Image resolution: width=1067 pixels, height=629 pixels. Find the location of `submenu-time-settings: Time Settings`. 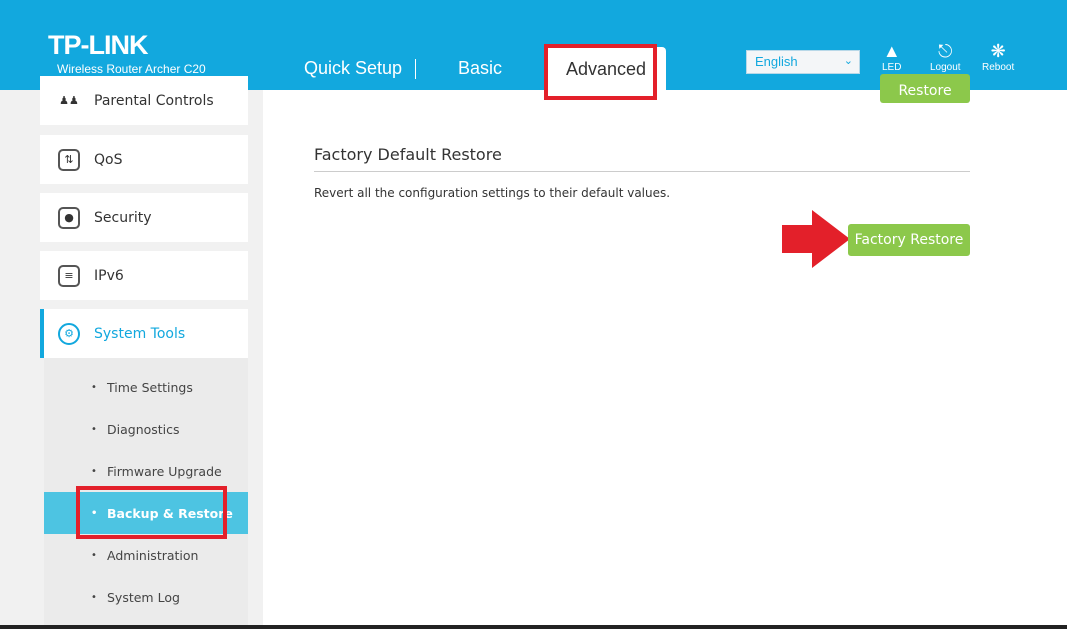

submenu-time-settings: Time Settings is located at coordinates (146, 387).